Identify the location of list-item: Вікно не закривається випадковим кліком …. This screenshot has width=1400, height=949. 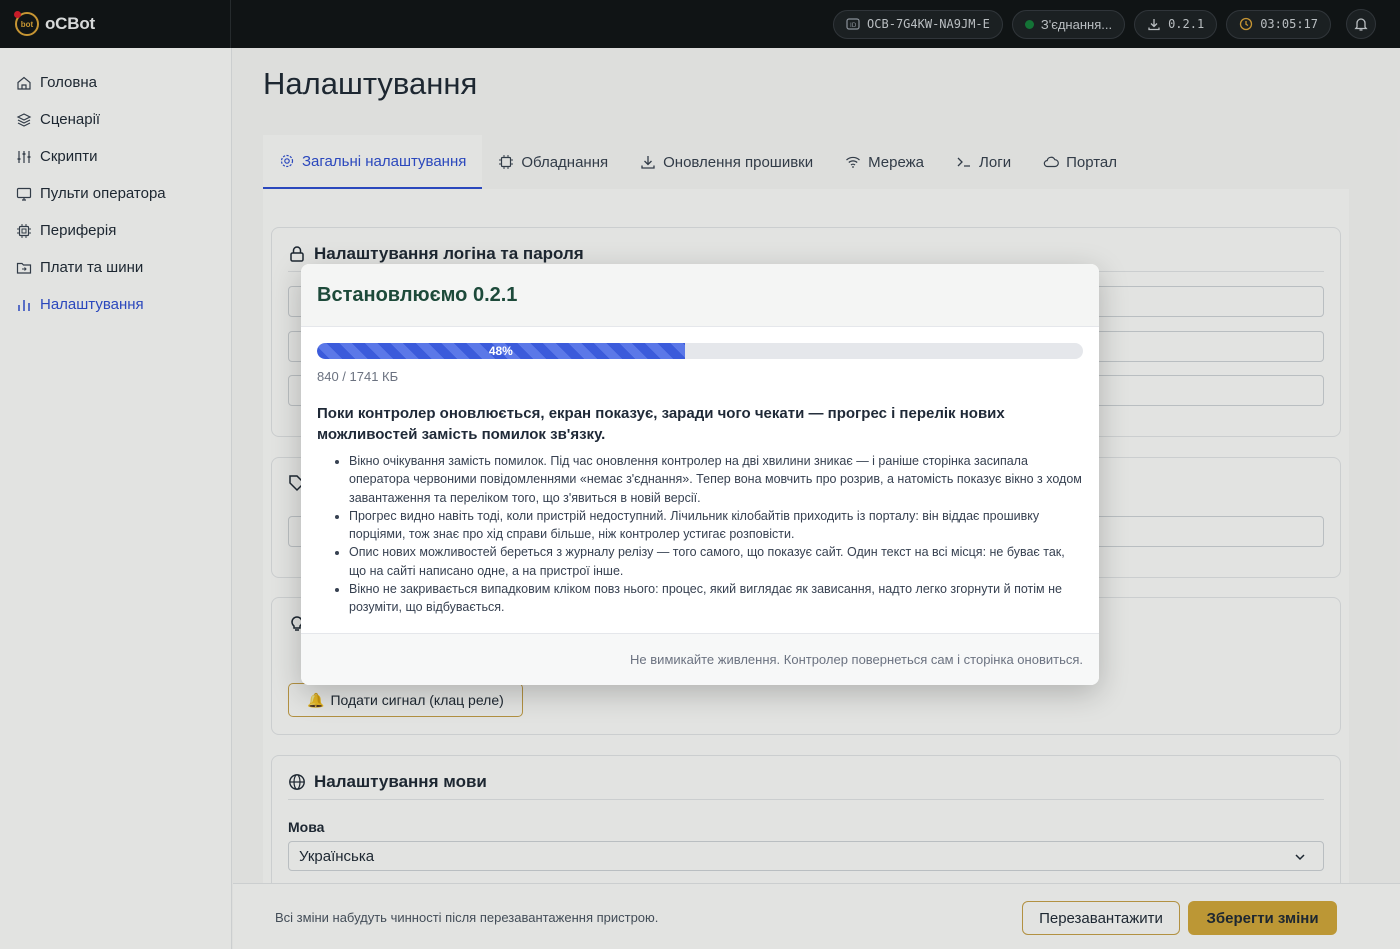
(716, 598).